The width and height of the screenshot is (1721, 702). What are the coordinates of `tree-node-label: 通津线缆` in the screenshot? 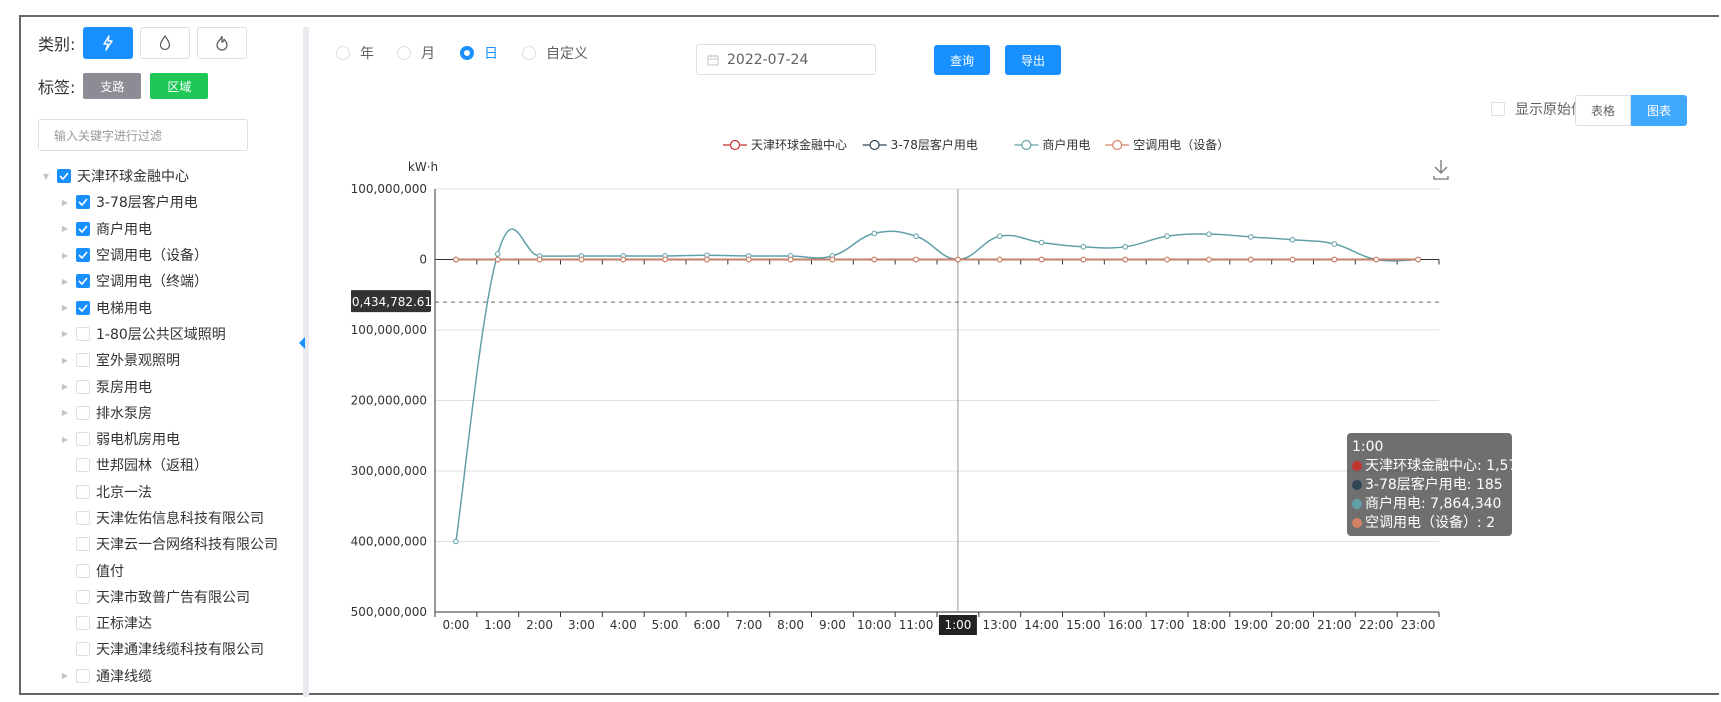 It's located at (124, 676).